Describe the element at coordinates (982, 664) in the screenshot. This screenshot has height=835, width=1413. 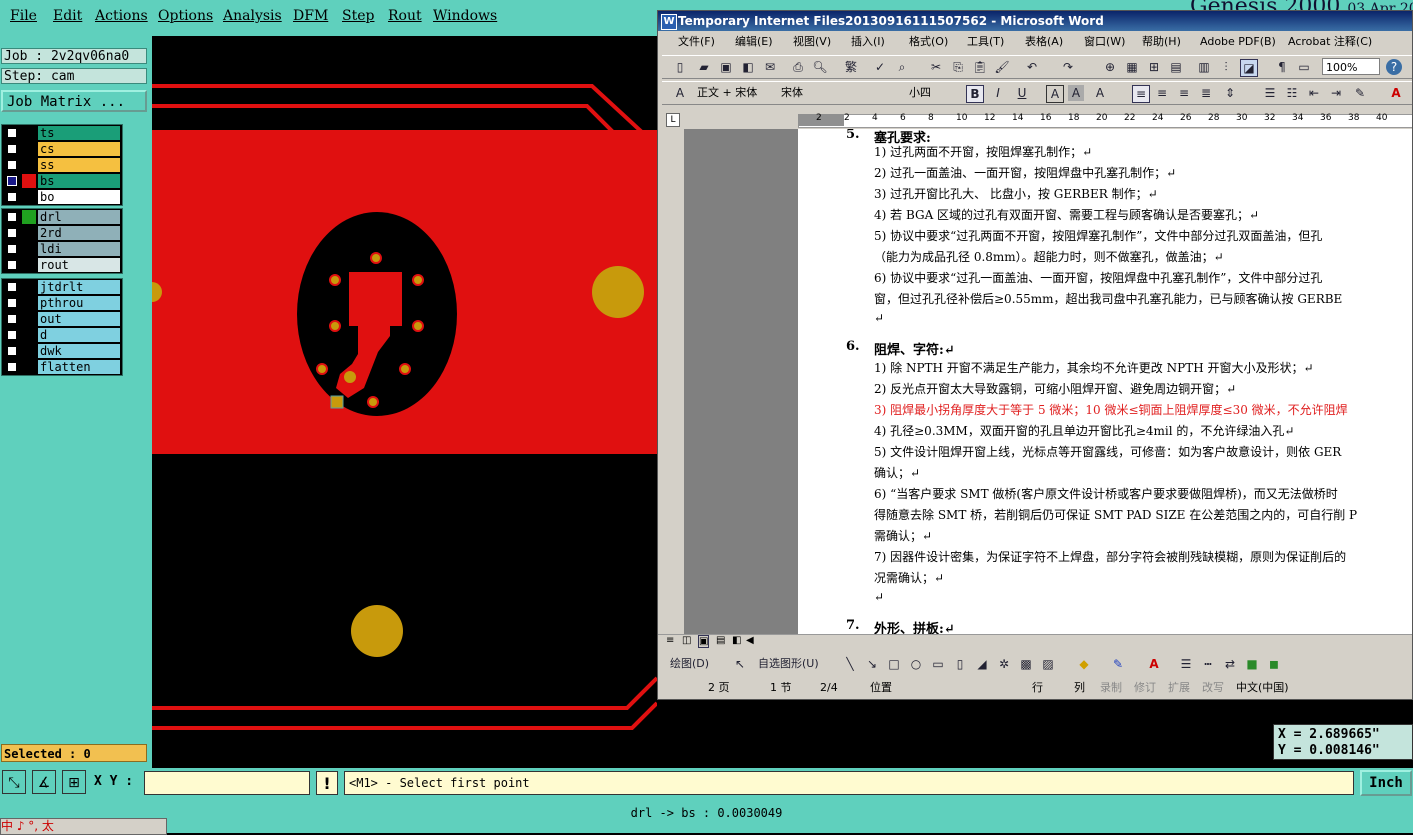
I see `wordart-icon: ◢` at that location.